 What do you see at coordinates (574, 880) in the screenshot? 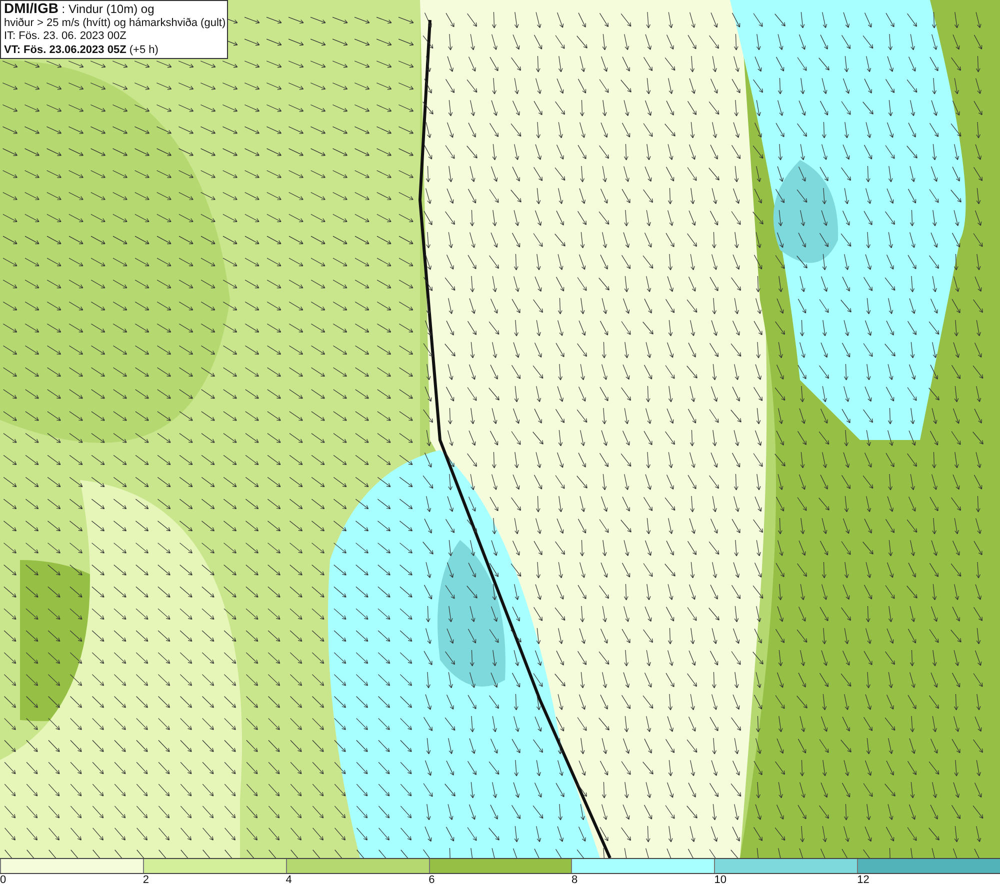
I see `legend-tick-label: 8` at bounding box center [574, 880].